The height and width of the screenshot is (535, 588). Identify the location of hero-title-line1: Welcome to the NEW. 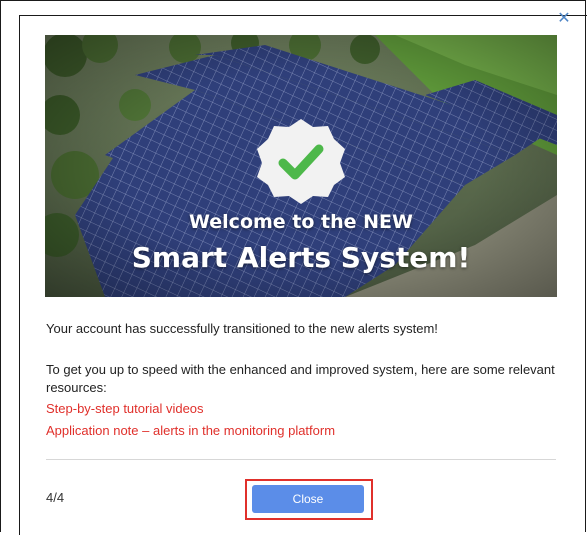
(301, 222).